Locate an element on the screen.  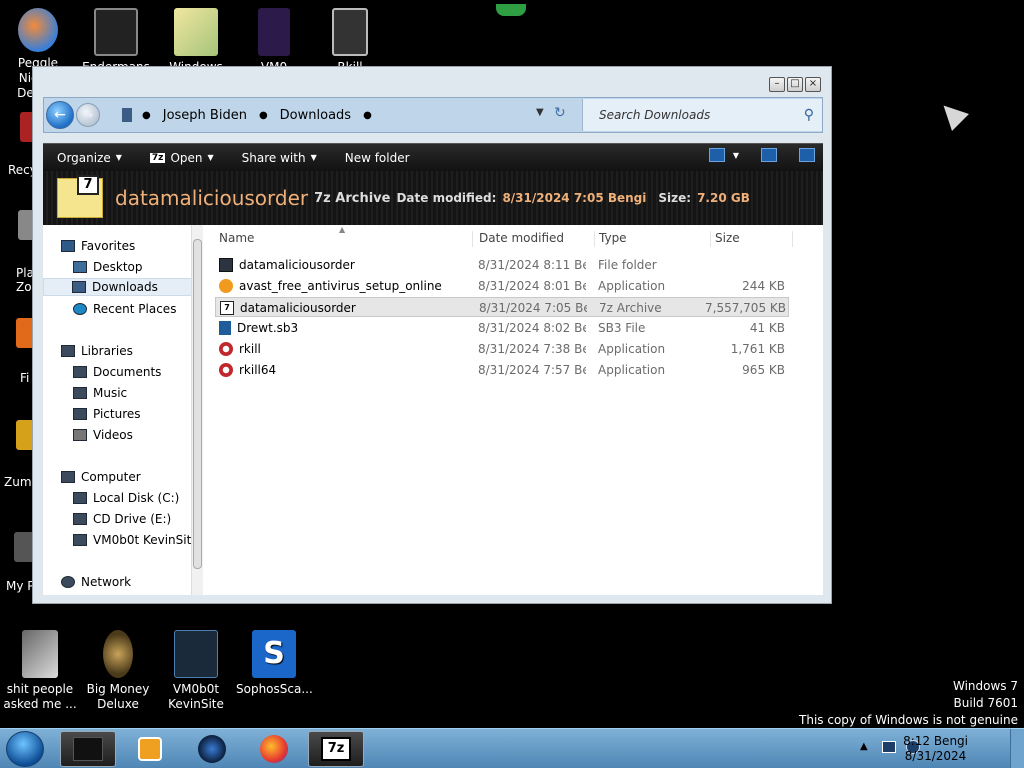
file-size: 965 KB is located at coordinates (763, 370).